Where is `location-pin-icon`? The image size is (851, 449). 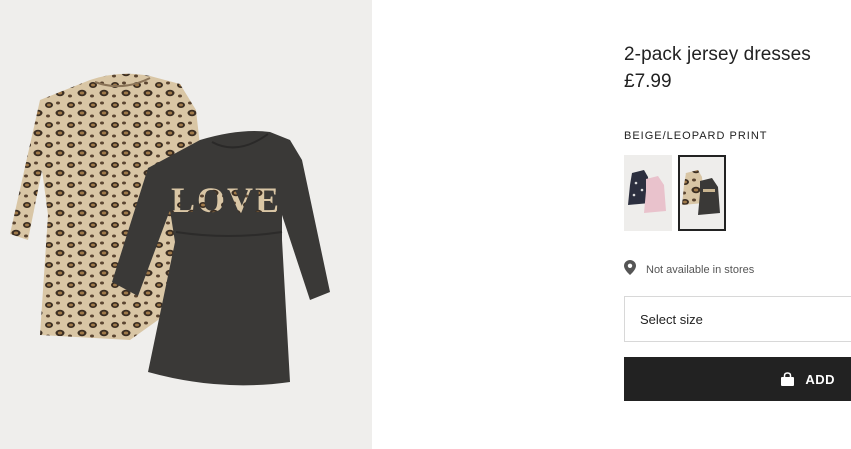 location-pin-icon is located at coordinates (630, 270).